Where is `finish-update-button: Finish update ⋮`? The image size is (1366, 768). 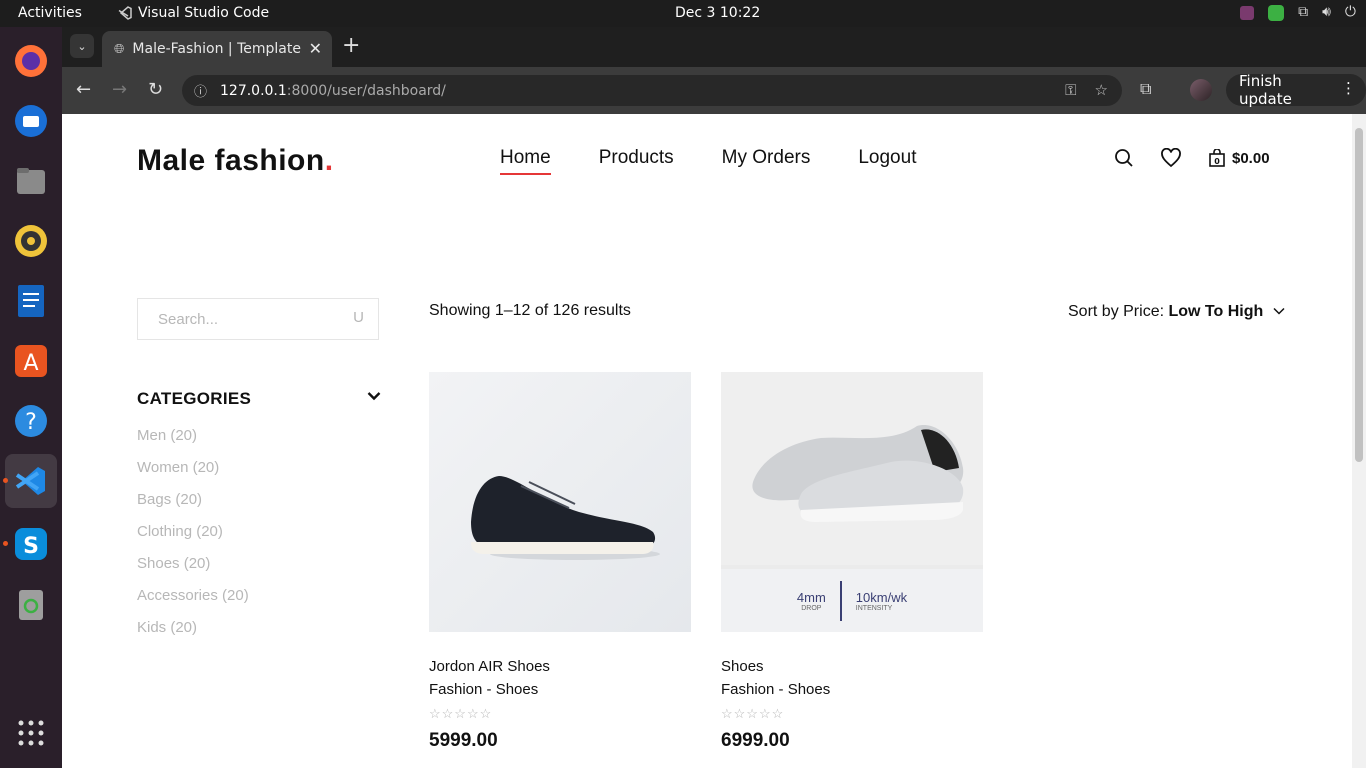
finish-update-button: Finish update ⋮ is located at coordinates (1296, 90).